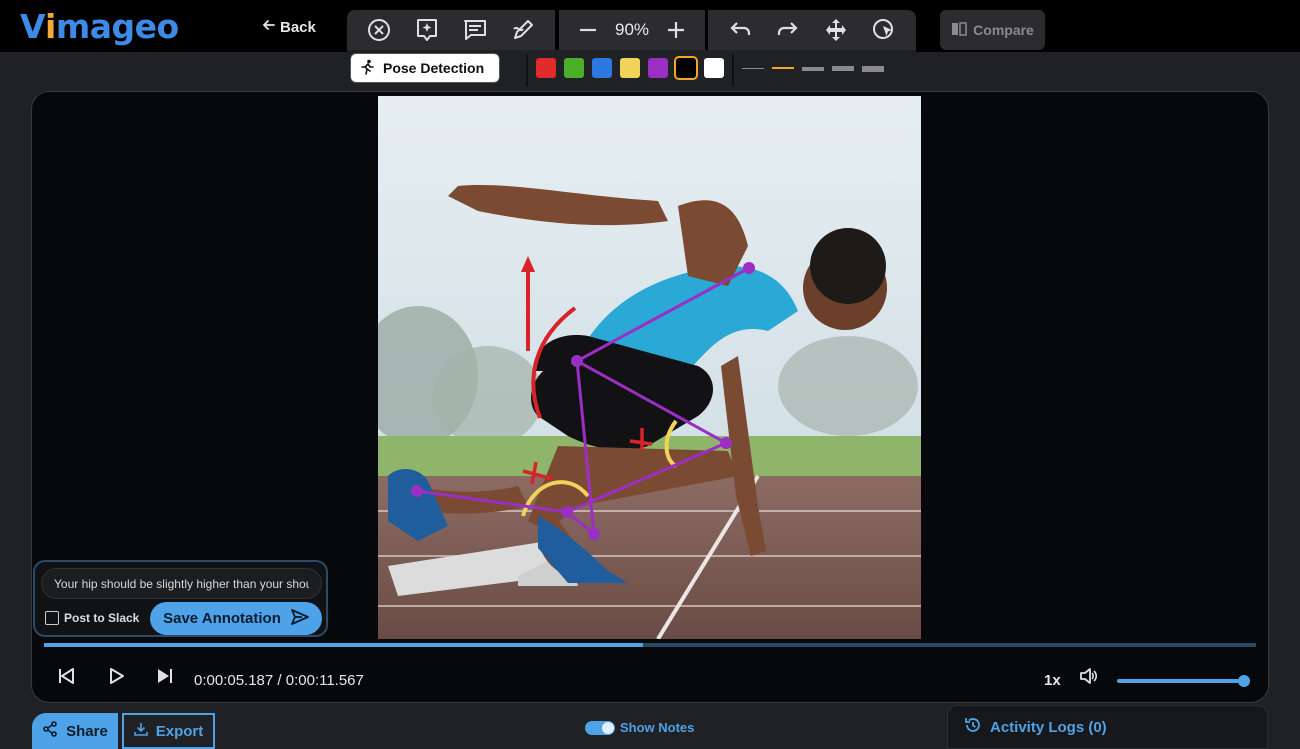  Describe the element at coordinates (269, 27) in the screenshot. I see `arrow-left-icon` at that location.